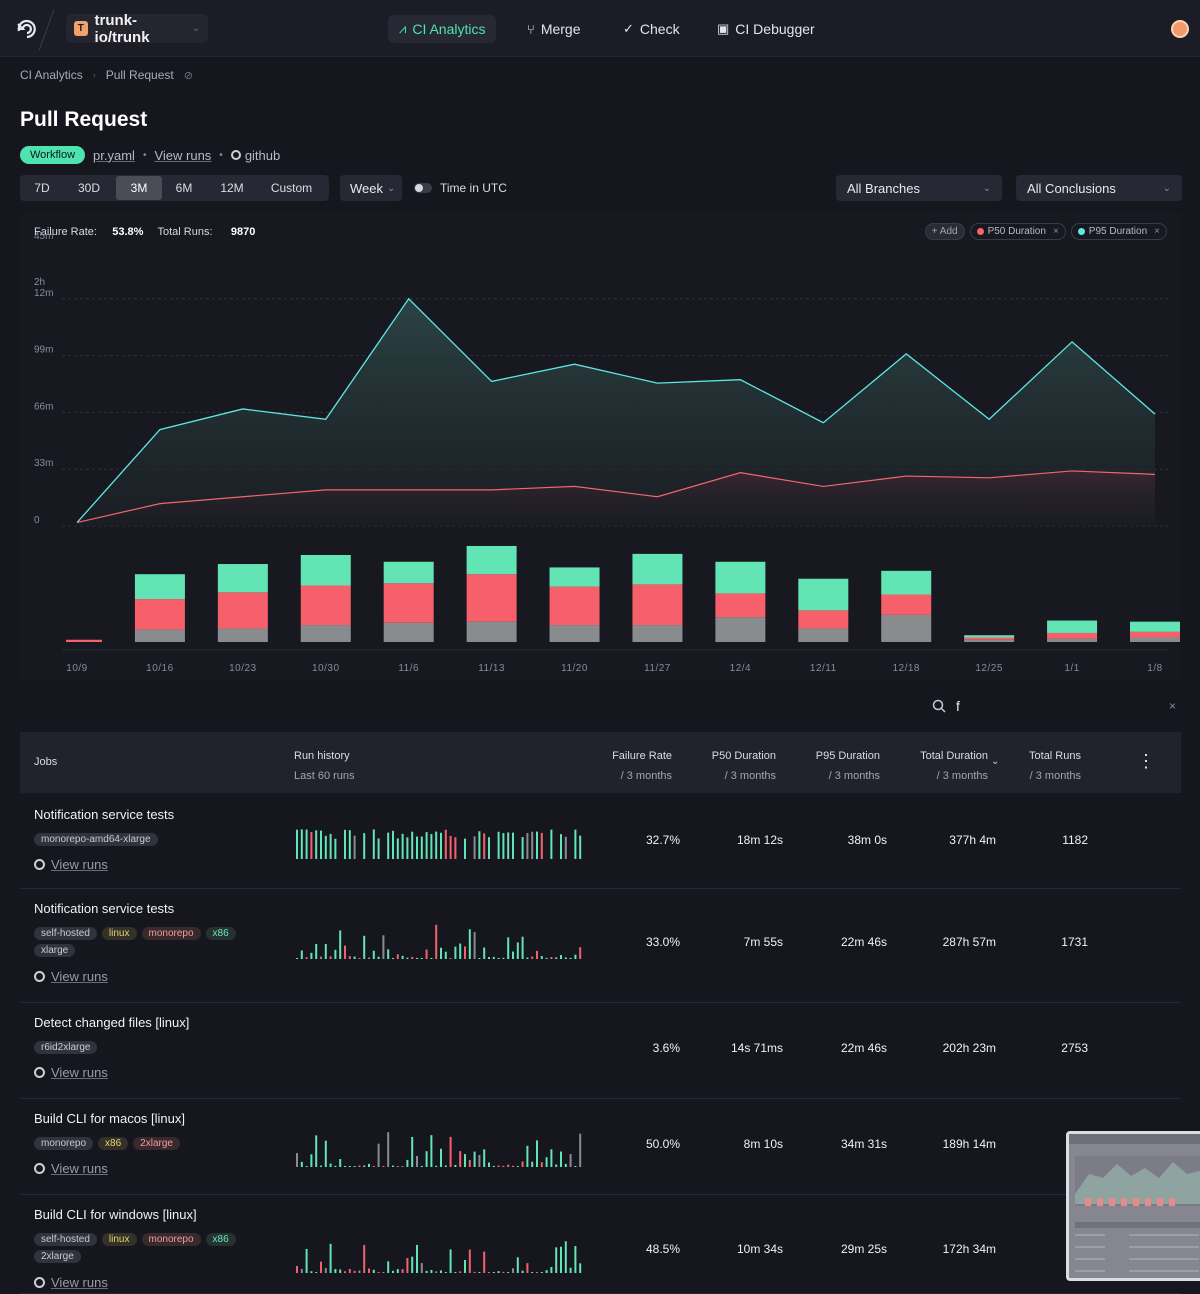  Describe the element at coordinates (220, 1239) in the screenshot. I see `runner-tag: x86` at that location.